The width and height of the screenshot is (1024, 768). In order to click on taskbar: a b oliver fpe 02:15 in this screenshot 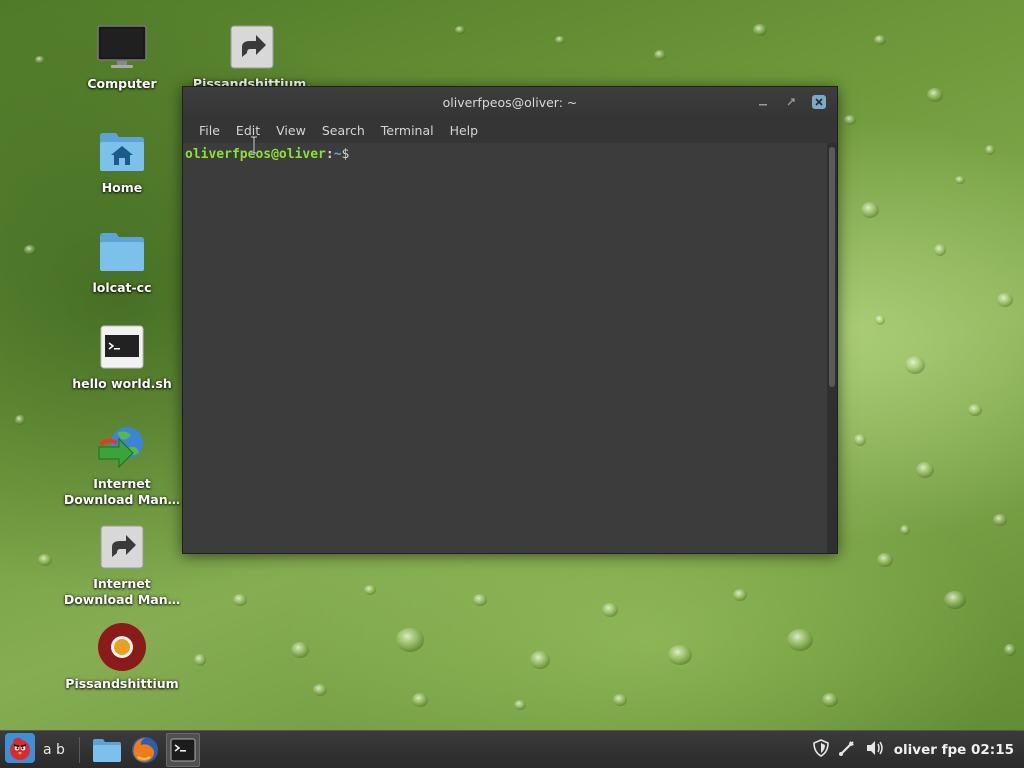, I will do `click(512, 749)`.